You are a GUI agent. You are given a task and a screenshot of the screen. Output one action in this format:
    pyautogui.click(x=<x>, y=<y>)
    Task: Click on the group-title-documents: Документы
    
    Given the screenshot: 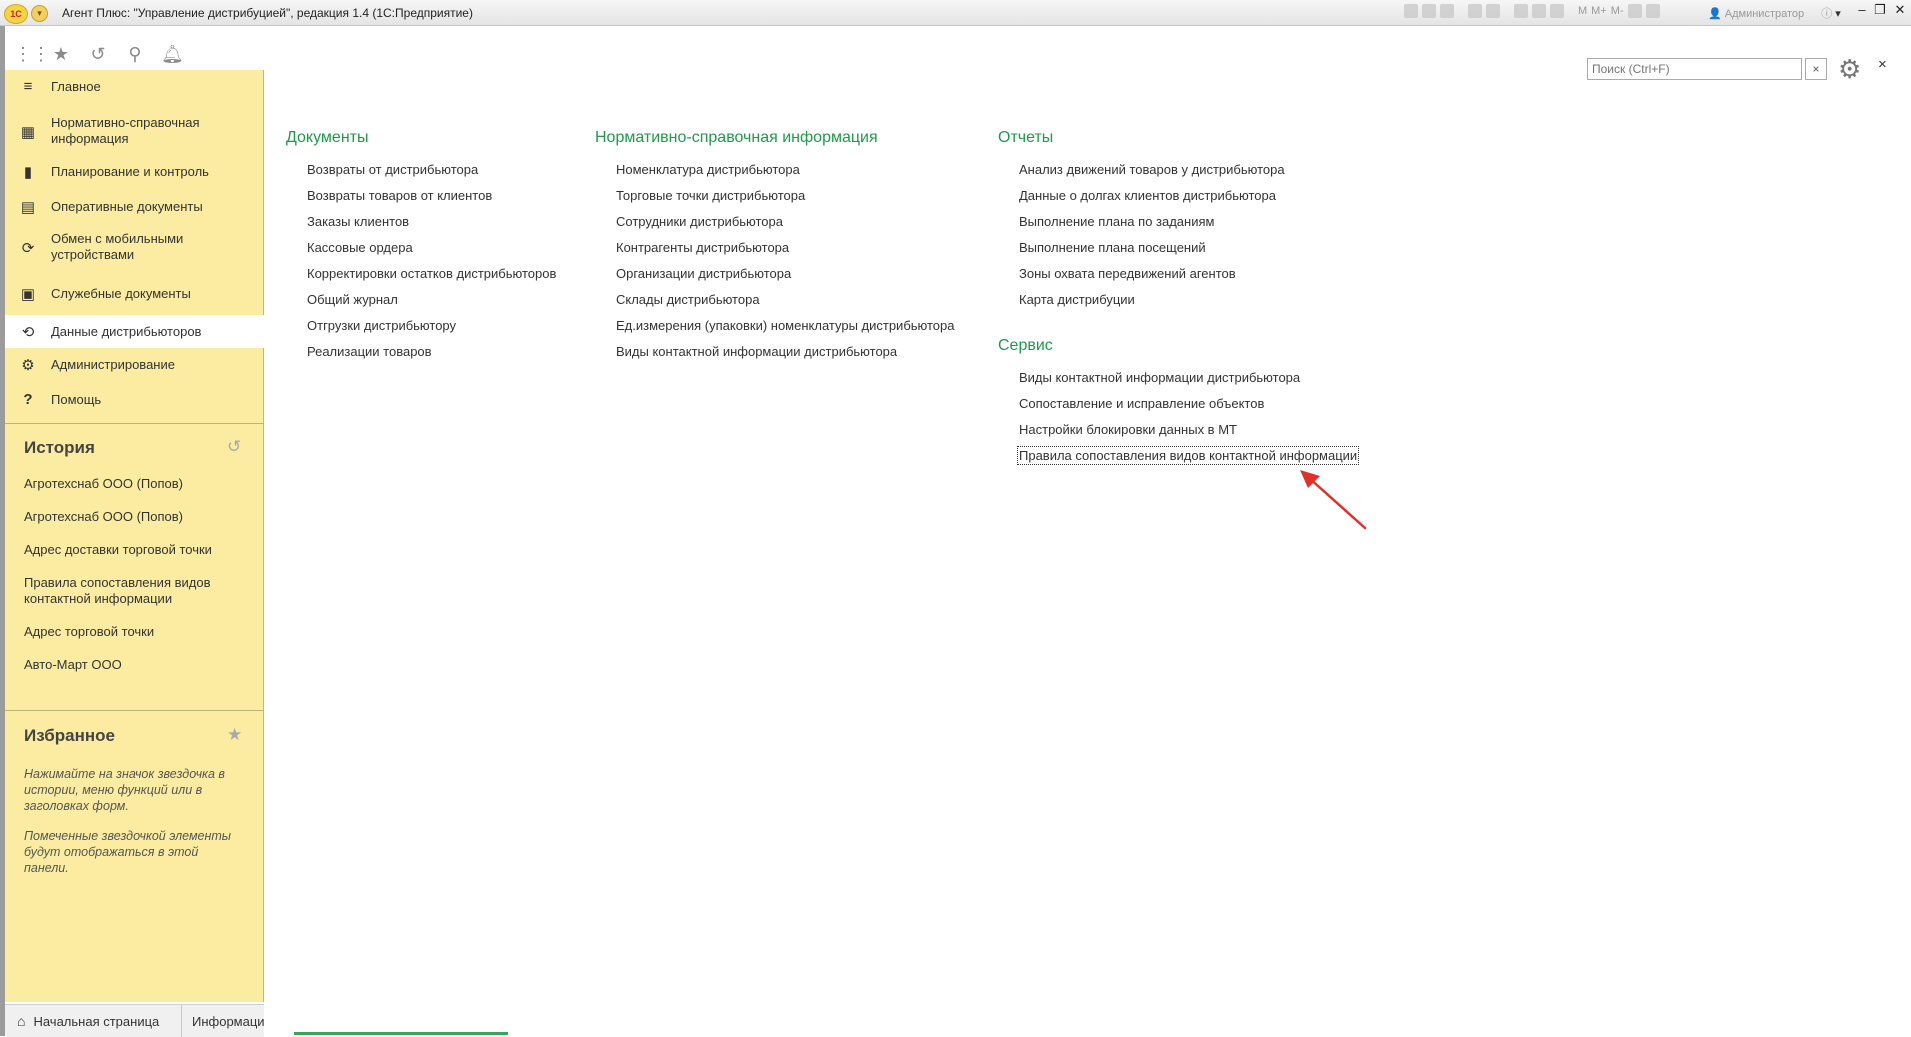 What is the action you would take?
    pyautogui.click(x=327, y=137)
    